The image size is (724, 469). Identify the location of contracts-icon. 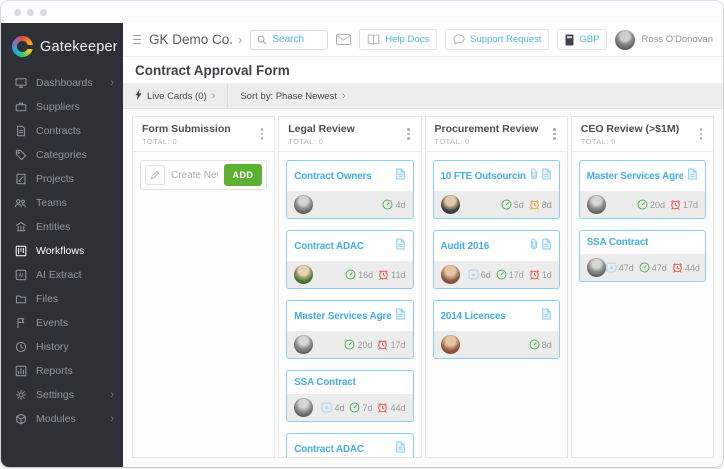
(20, 131).